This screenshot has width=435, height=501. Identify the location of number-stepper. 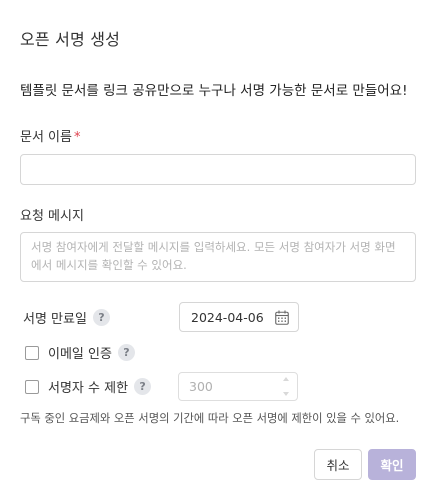
(287, 386).